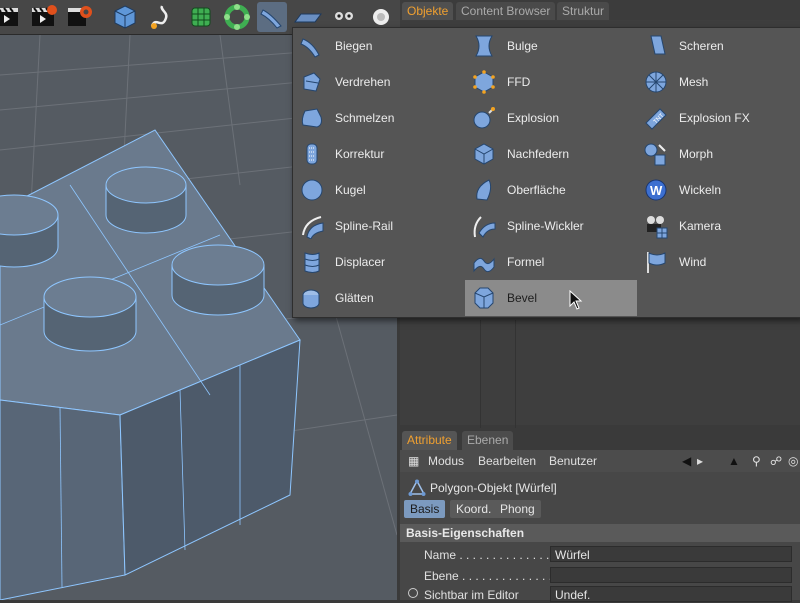 This screenshot has width=800, height=603. What do you see at coordinates (484, 226) in the screenshot?
I see `spline-wrap-icon` at bounding box center [484, 226].